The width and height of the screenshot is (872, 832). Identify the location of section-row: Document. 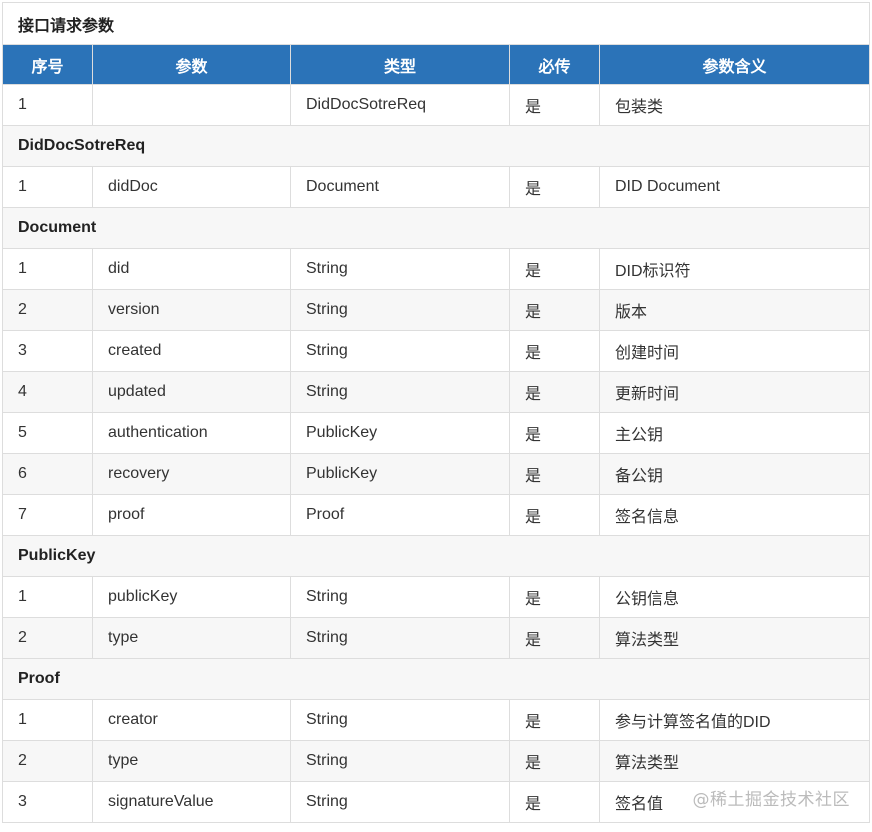
(436, 228).